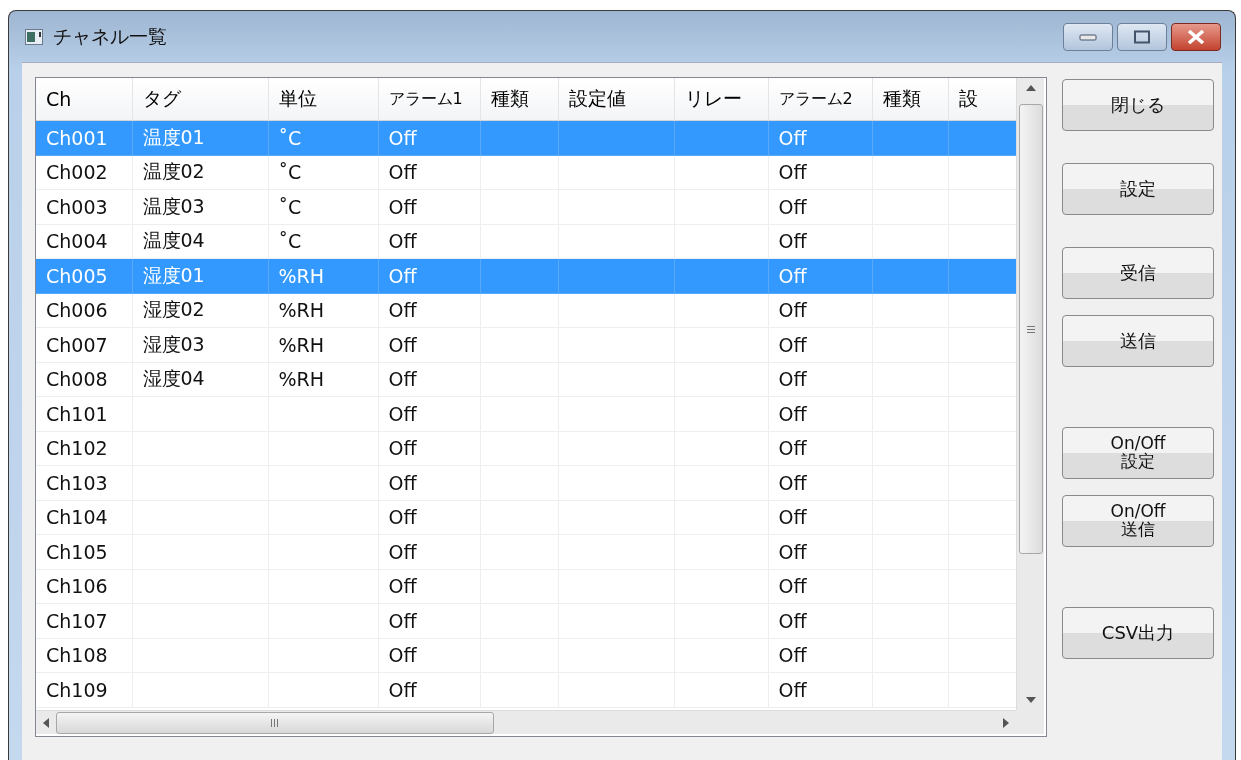  Describe the element at coordinates (84, 586) in the screenshot. I see `table-cell: Ch106` at that location.